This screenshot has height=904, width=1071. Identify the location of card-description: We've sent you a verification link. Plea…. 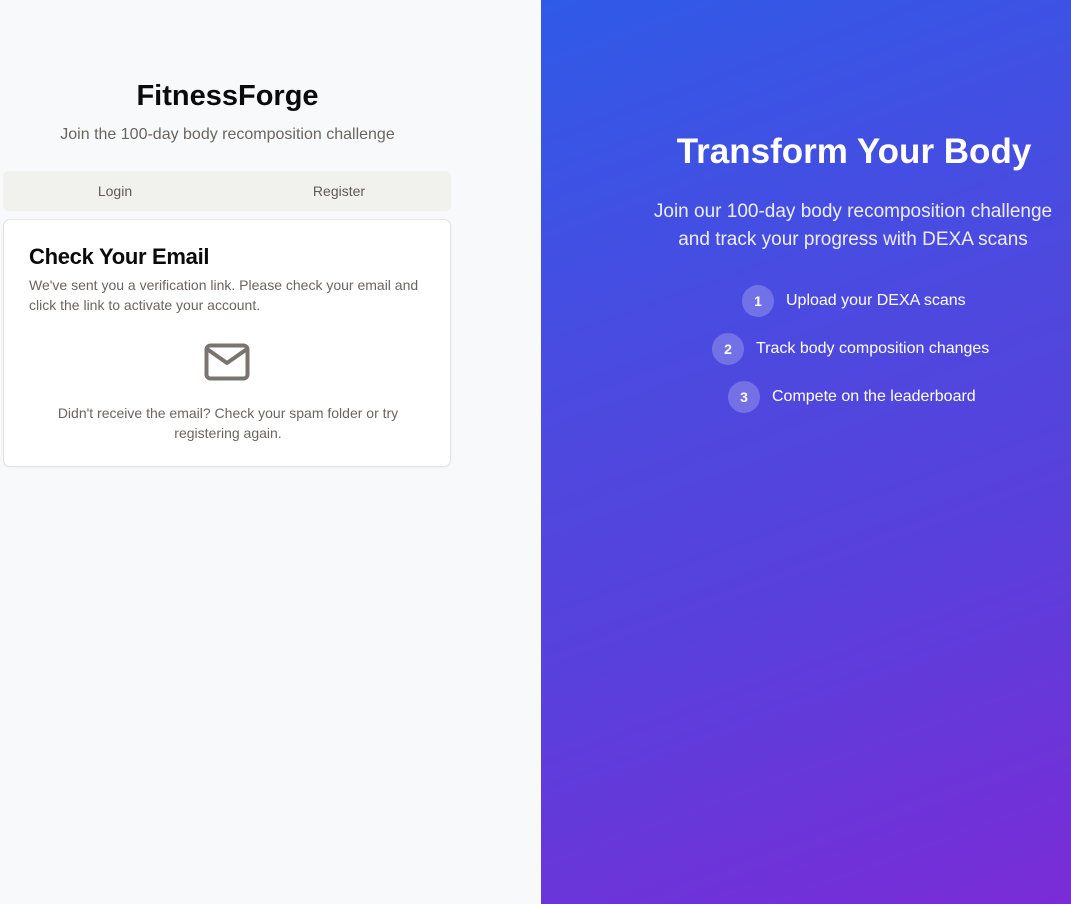
(224, 295).